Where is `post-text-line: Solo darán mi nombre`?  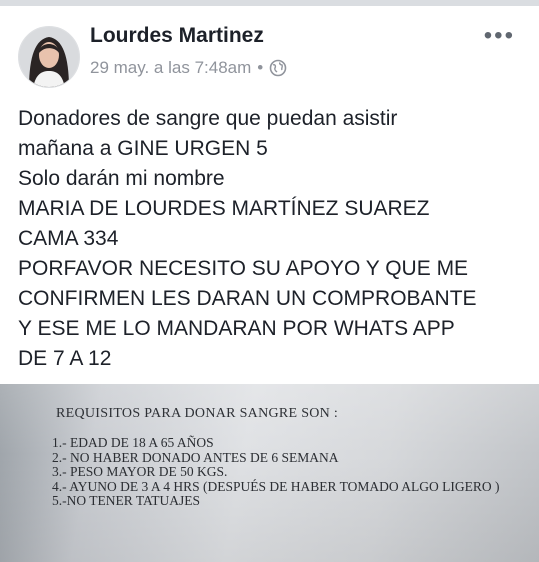
post-text-line: Solo darán mi nombre is located at coordinates (121, 178).